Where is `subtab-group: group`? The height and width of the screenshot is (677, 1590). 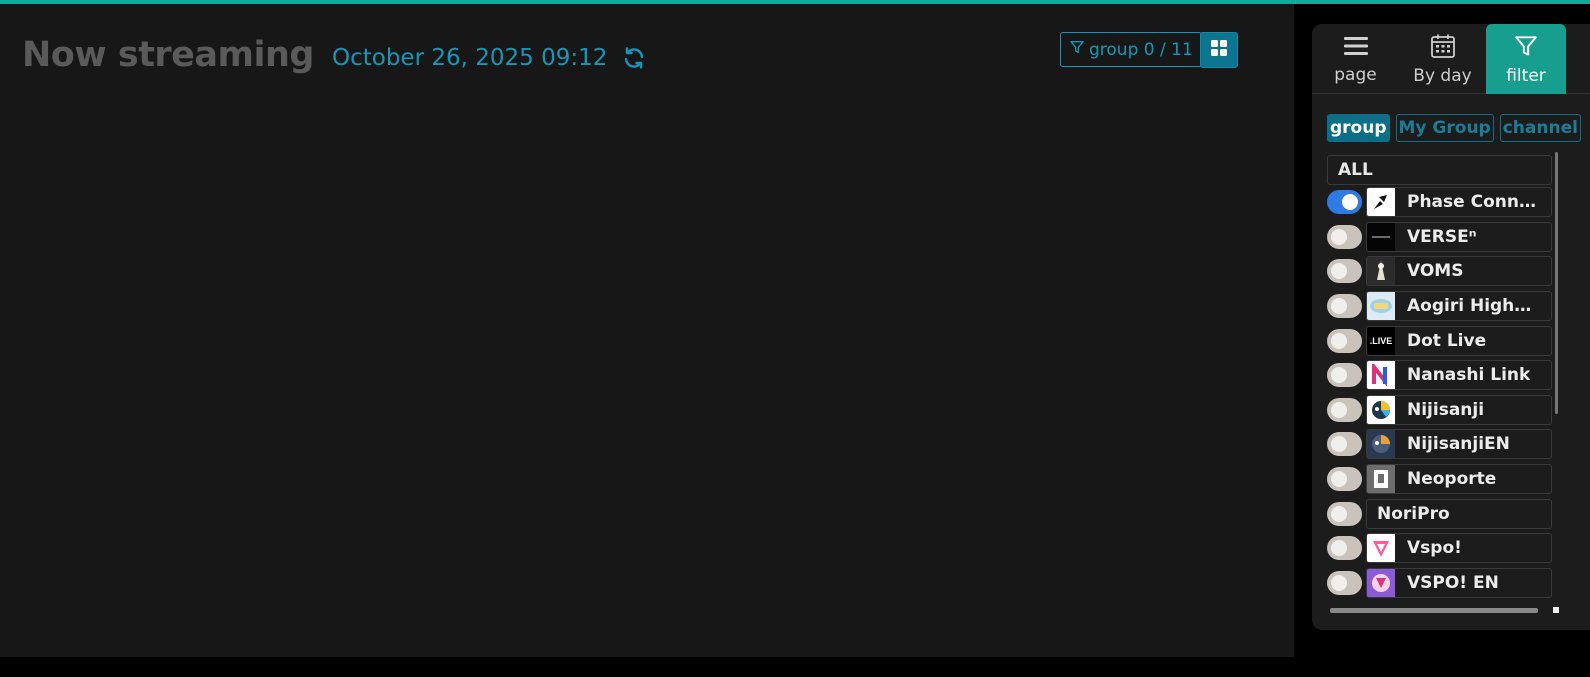 subtab-group: group is located at coordinates (1358, 128).